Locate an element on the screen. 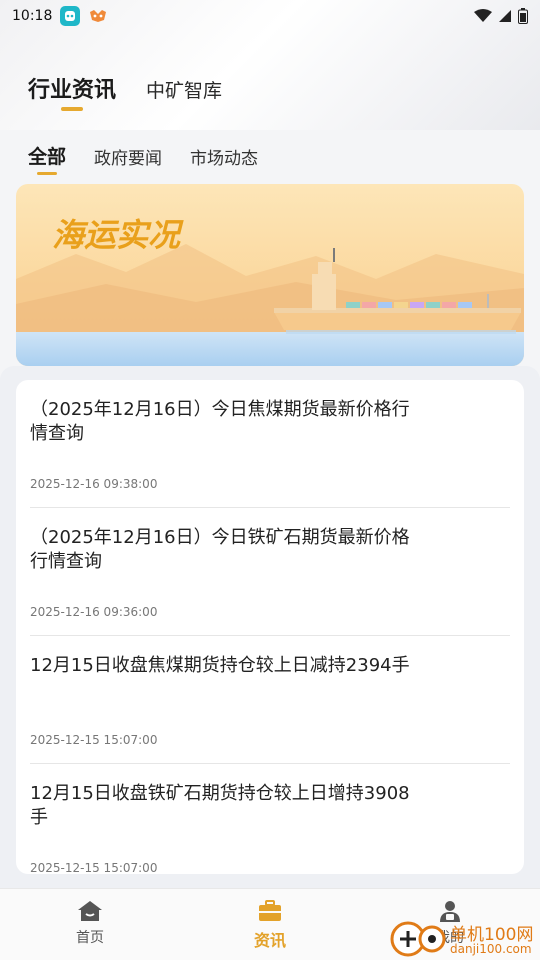 This screenshot has height=960, width=540. nav-home: 首页 is located at coordinates (90, 923).